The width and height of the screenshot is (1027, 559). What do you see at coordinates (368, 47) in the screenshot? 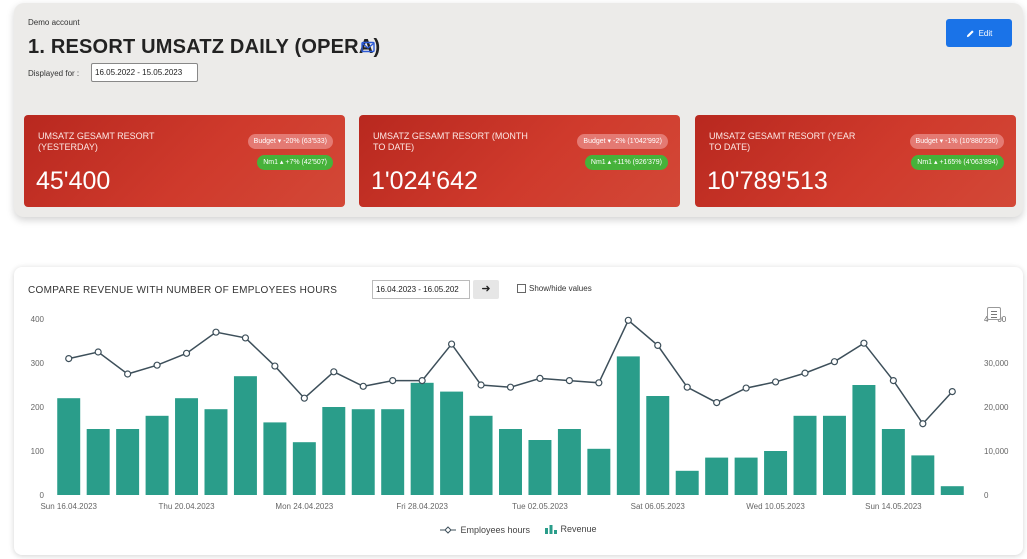
I see `envelope-icon` at bounding box center [368, 47].